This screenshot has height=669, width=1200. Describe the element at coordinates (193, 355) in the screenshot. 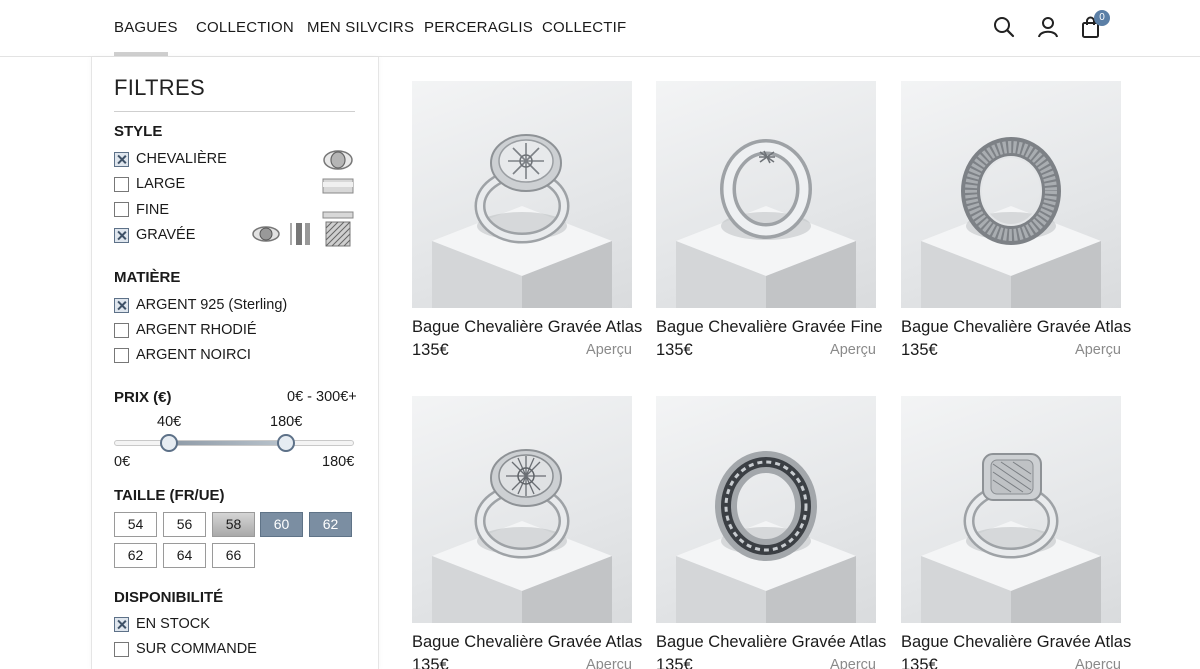

I see `option-label-argent-noirci: ARGENT NOIRCI` at that location.